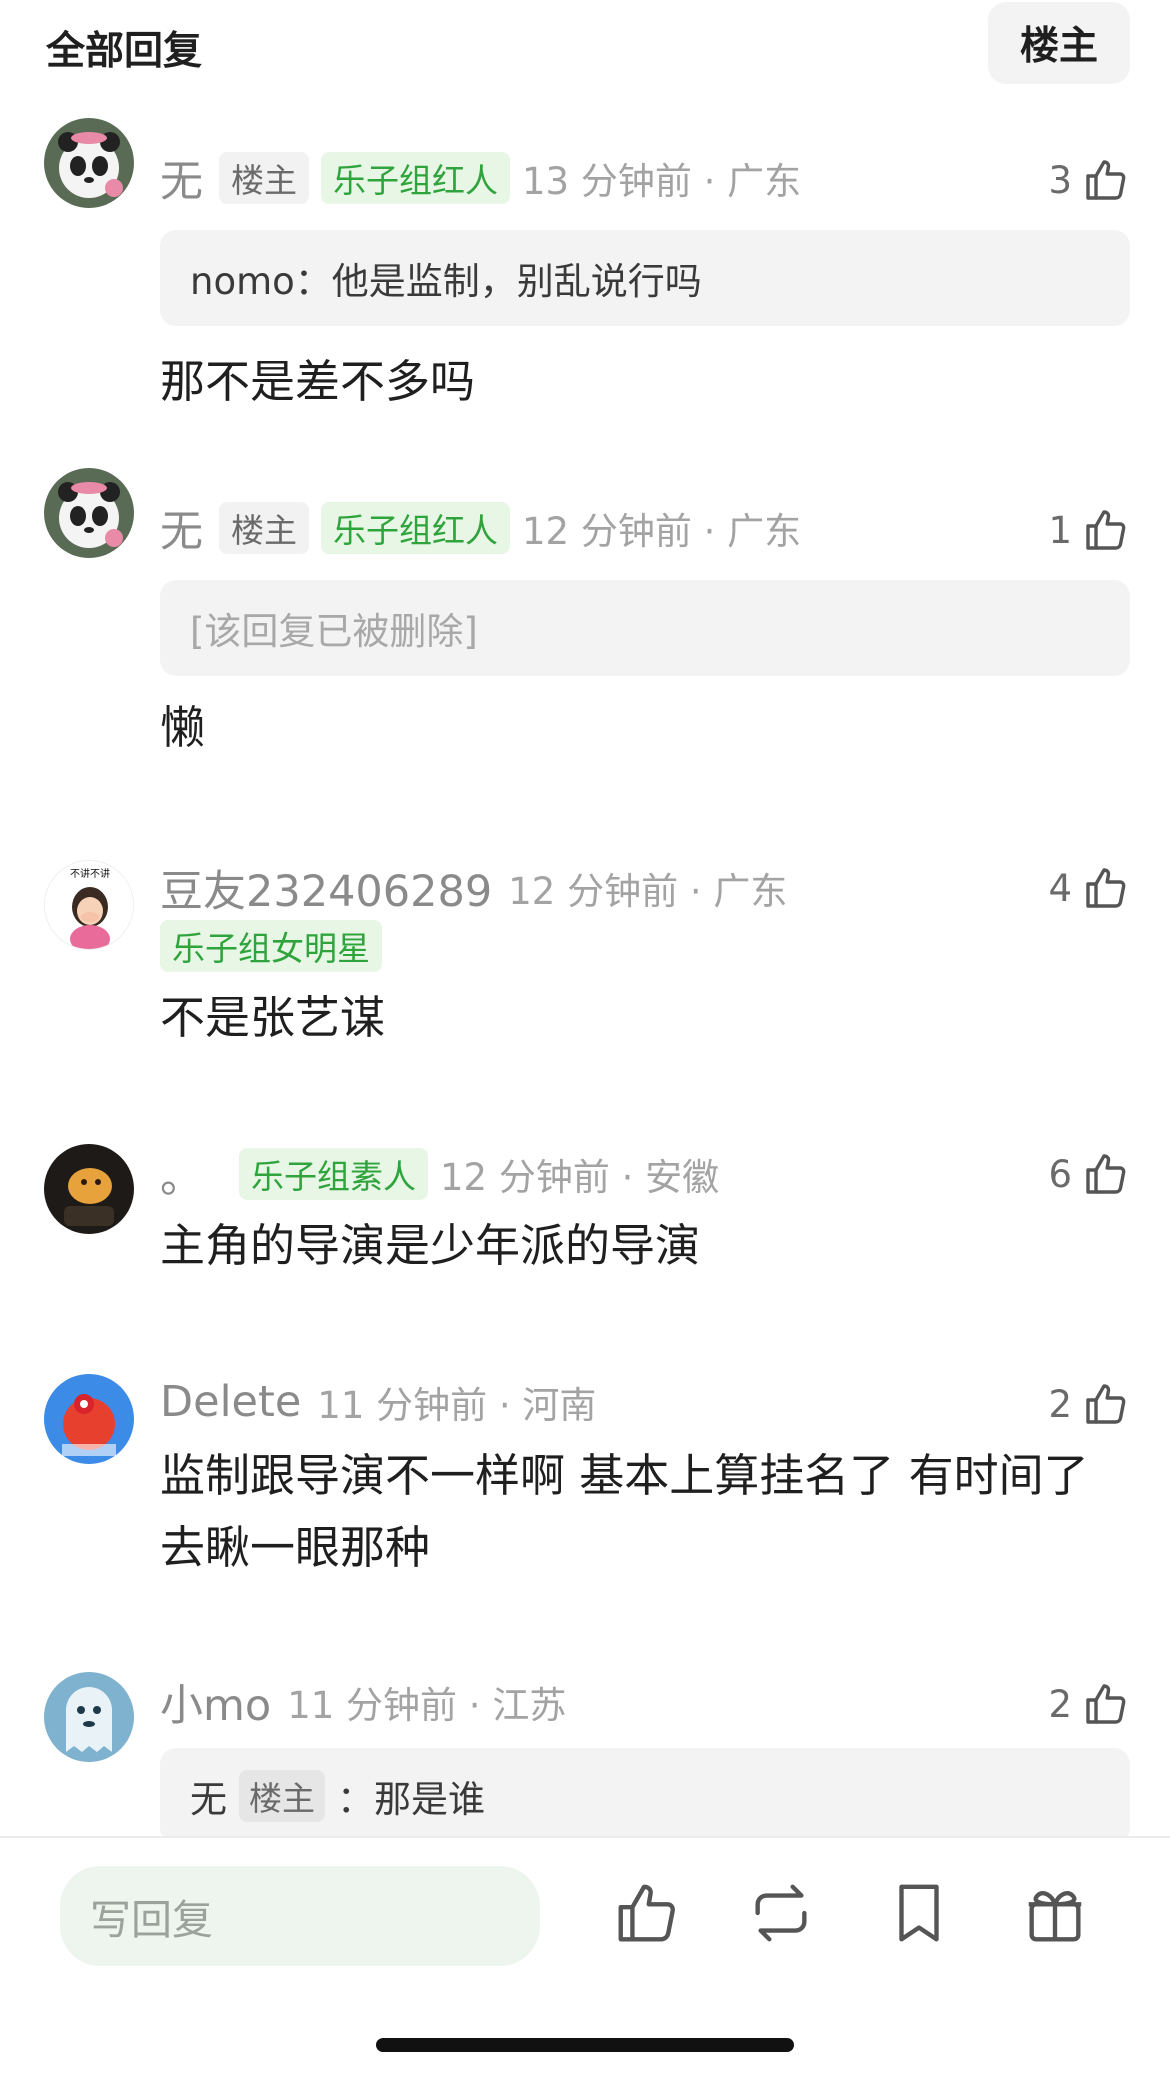  What do you see at coordinates (318, 381) in the screenshot?
I see `comment-text: 那不是差不多吗` at bounding box center [318, 381].